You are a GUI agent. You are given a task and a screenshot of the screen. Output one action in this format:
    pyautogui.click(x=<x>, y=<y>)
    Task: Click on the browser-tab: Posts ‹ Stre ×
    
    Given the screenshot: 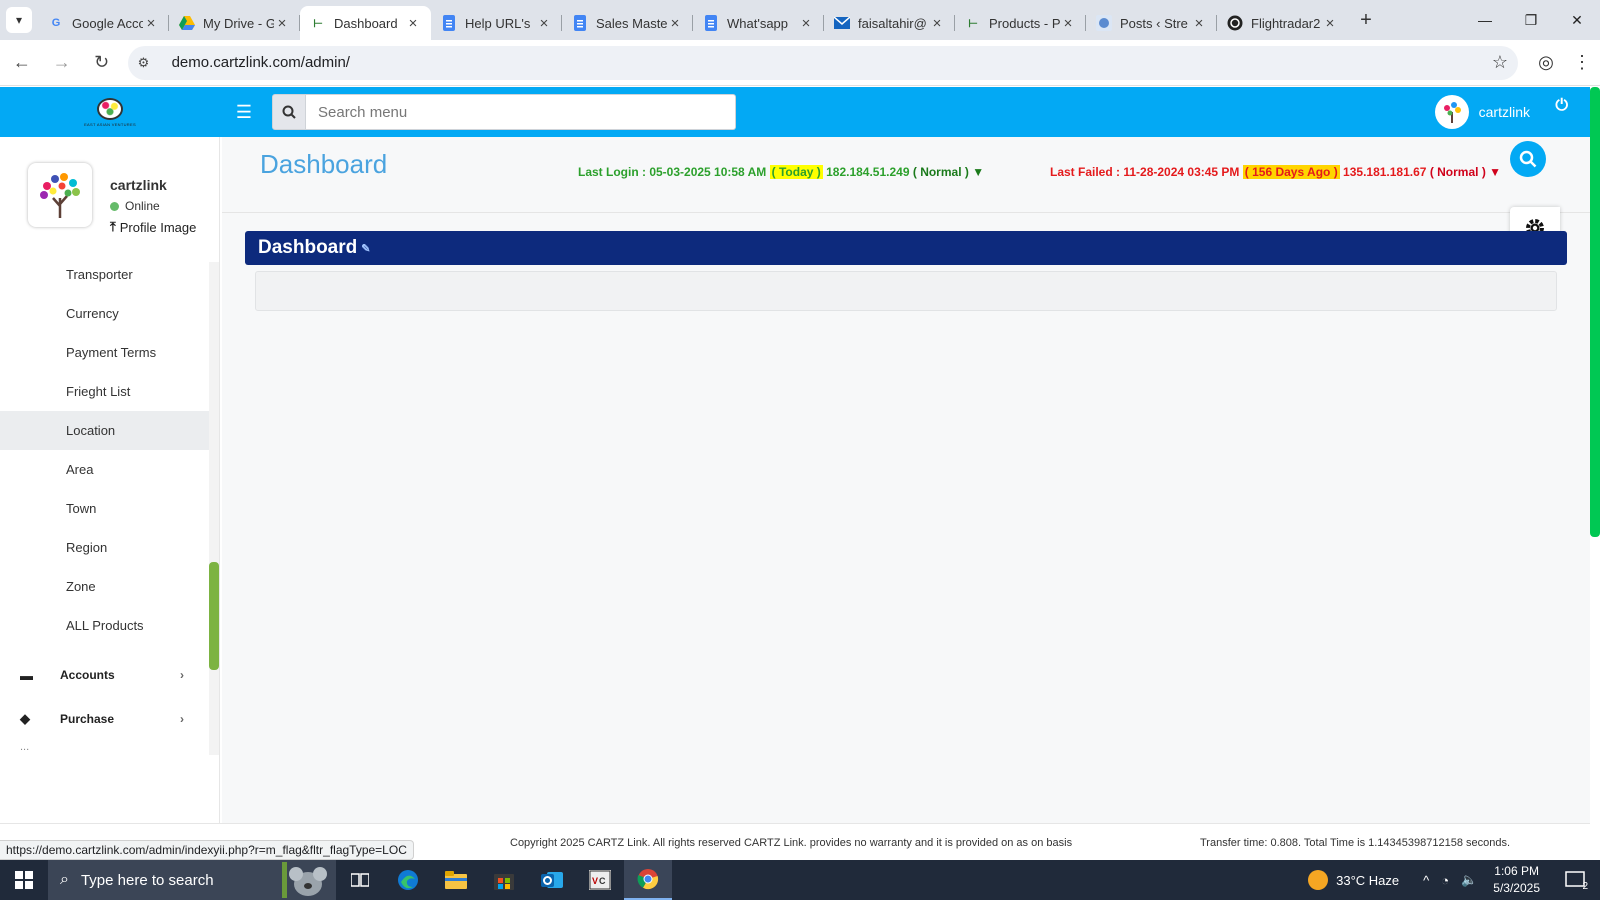 What is the action you would take?
    pyautogui.click(x=1151, y=23)
    